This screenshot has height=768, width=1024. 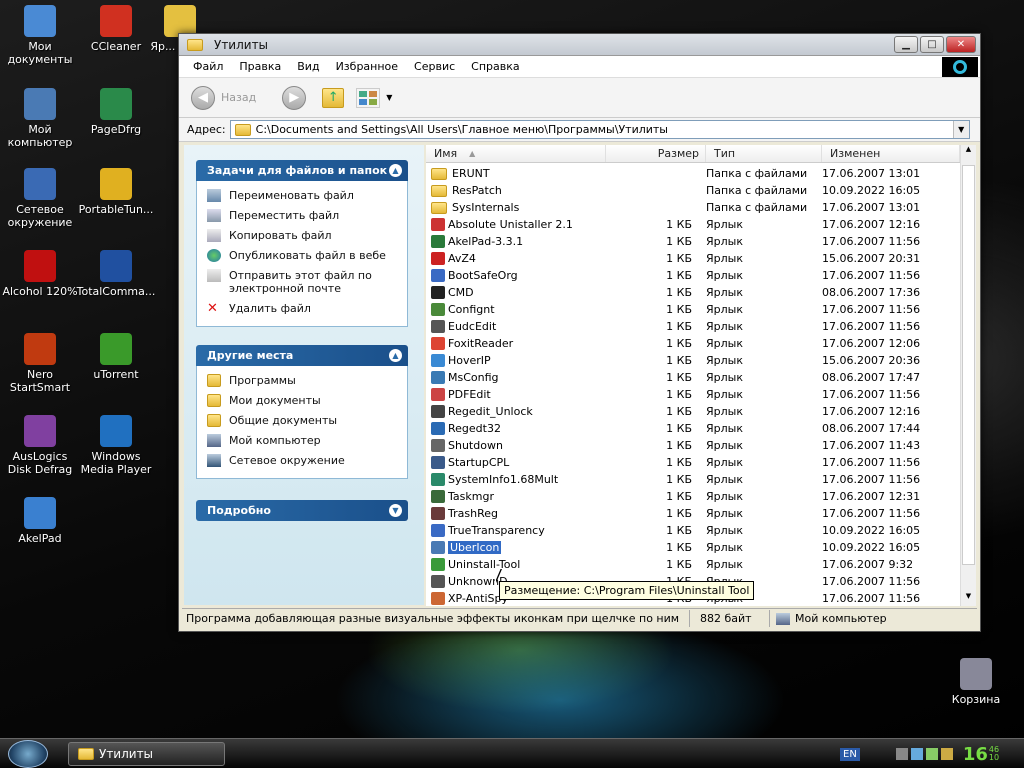 What do you see at coordinates (40, 136) in the screenshot?
I see `desktop-icon-label: Мой компьютер` at bounding box center [40, 136].